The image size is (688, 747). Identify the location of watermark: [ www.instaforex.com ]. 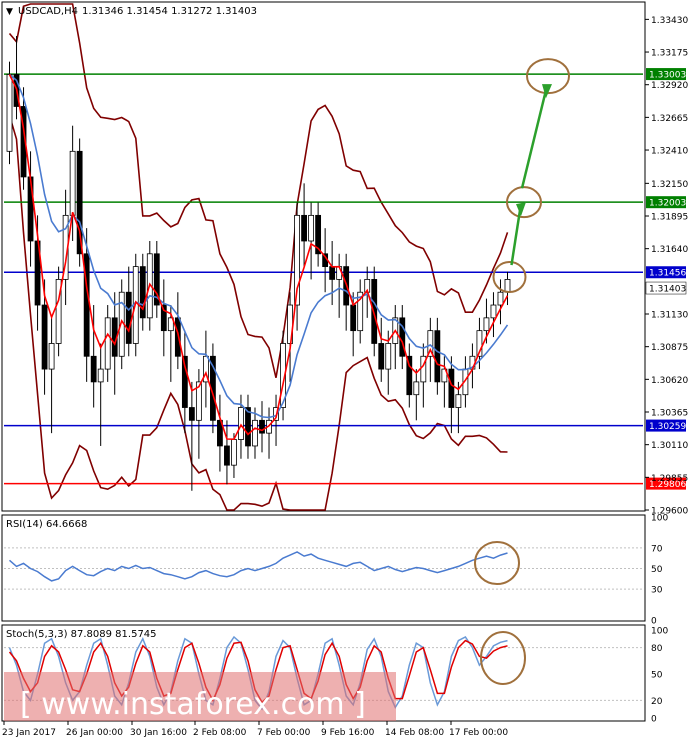
(200, 697).